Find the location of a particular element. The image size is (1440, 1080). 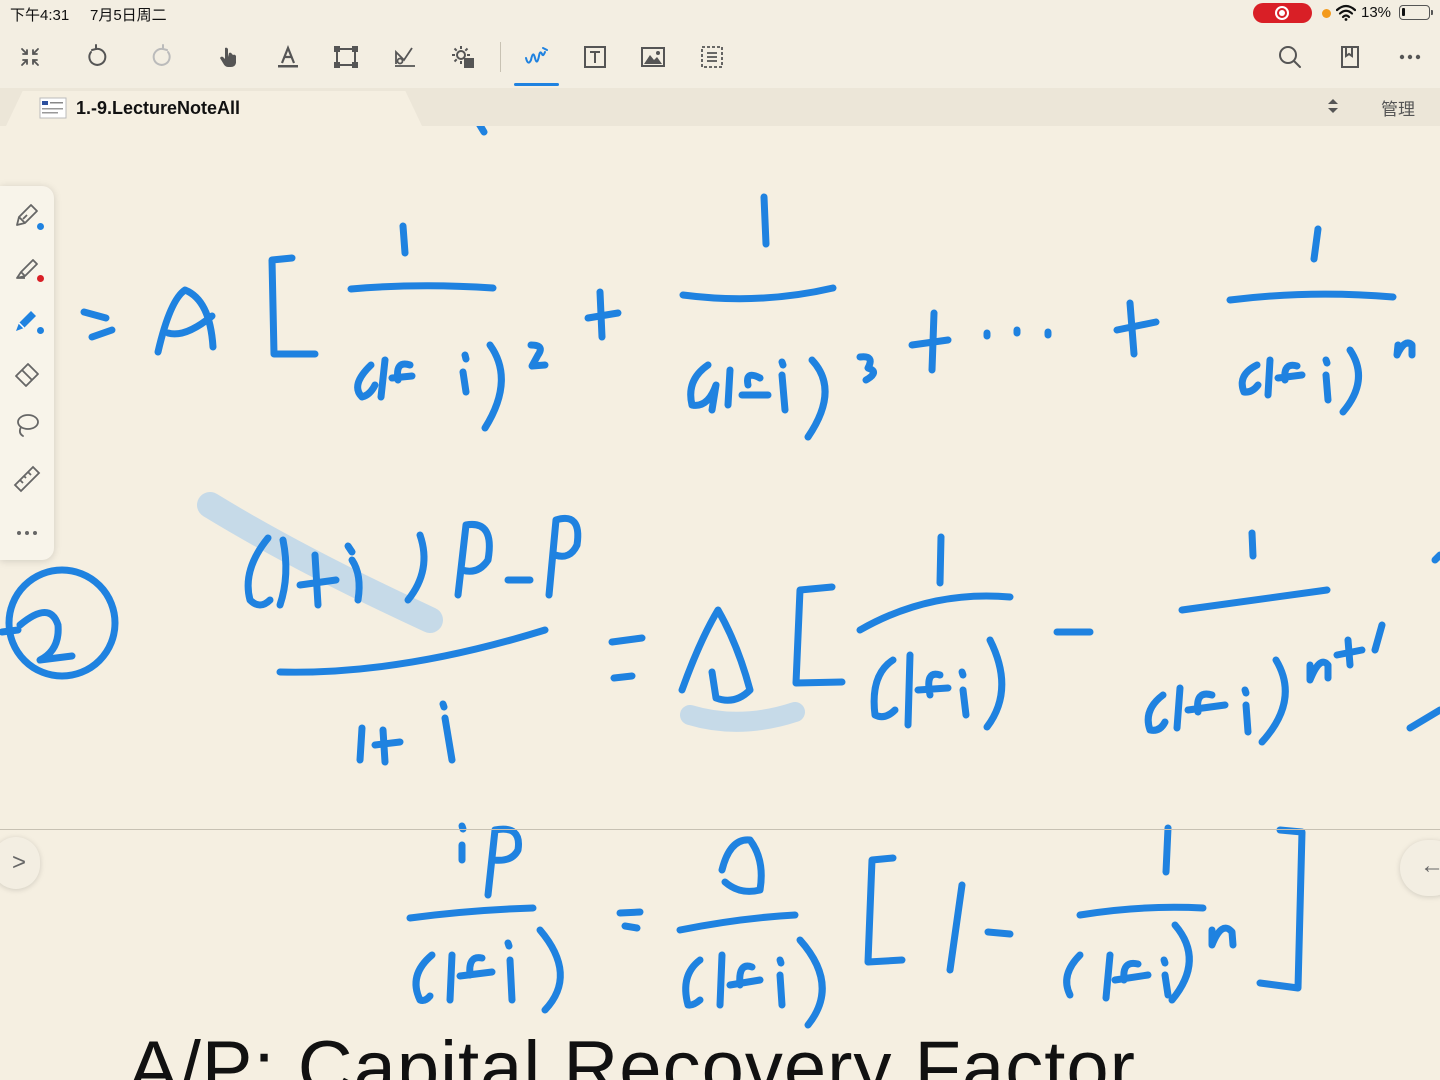

battery-fill is located at coordinates (1403, 12).